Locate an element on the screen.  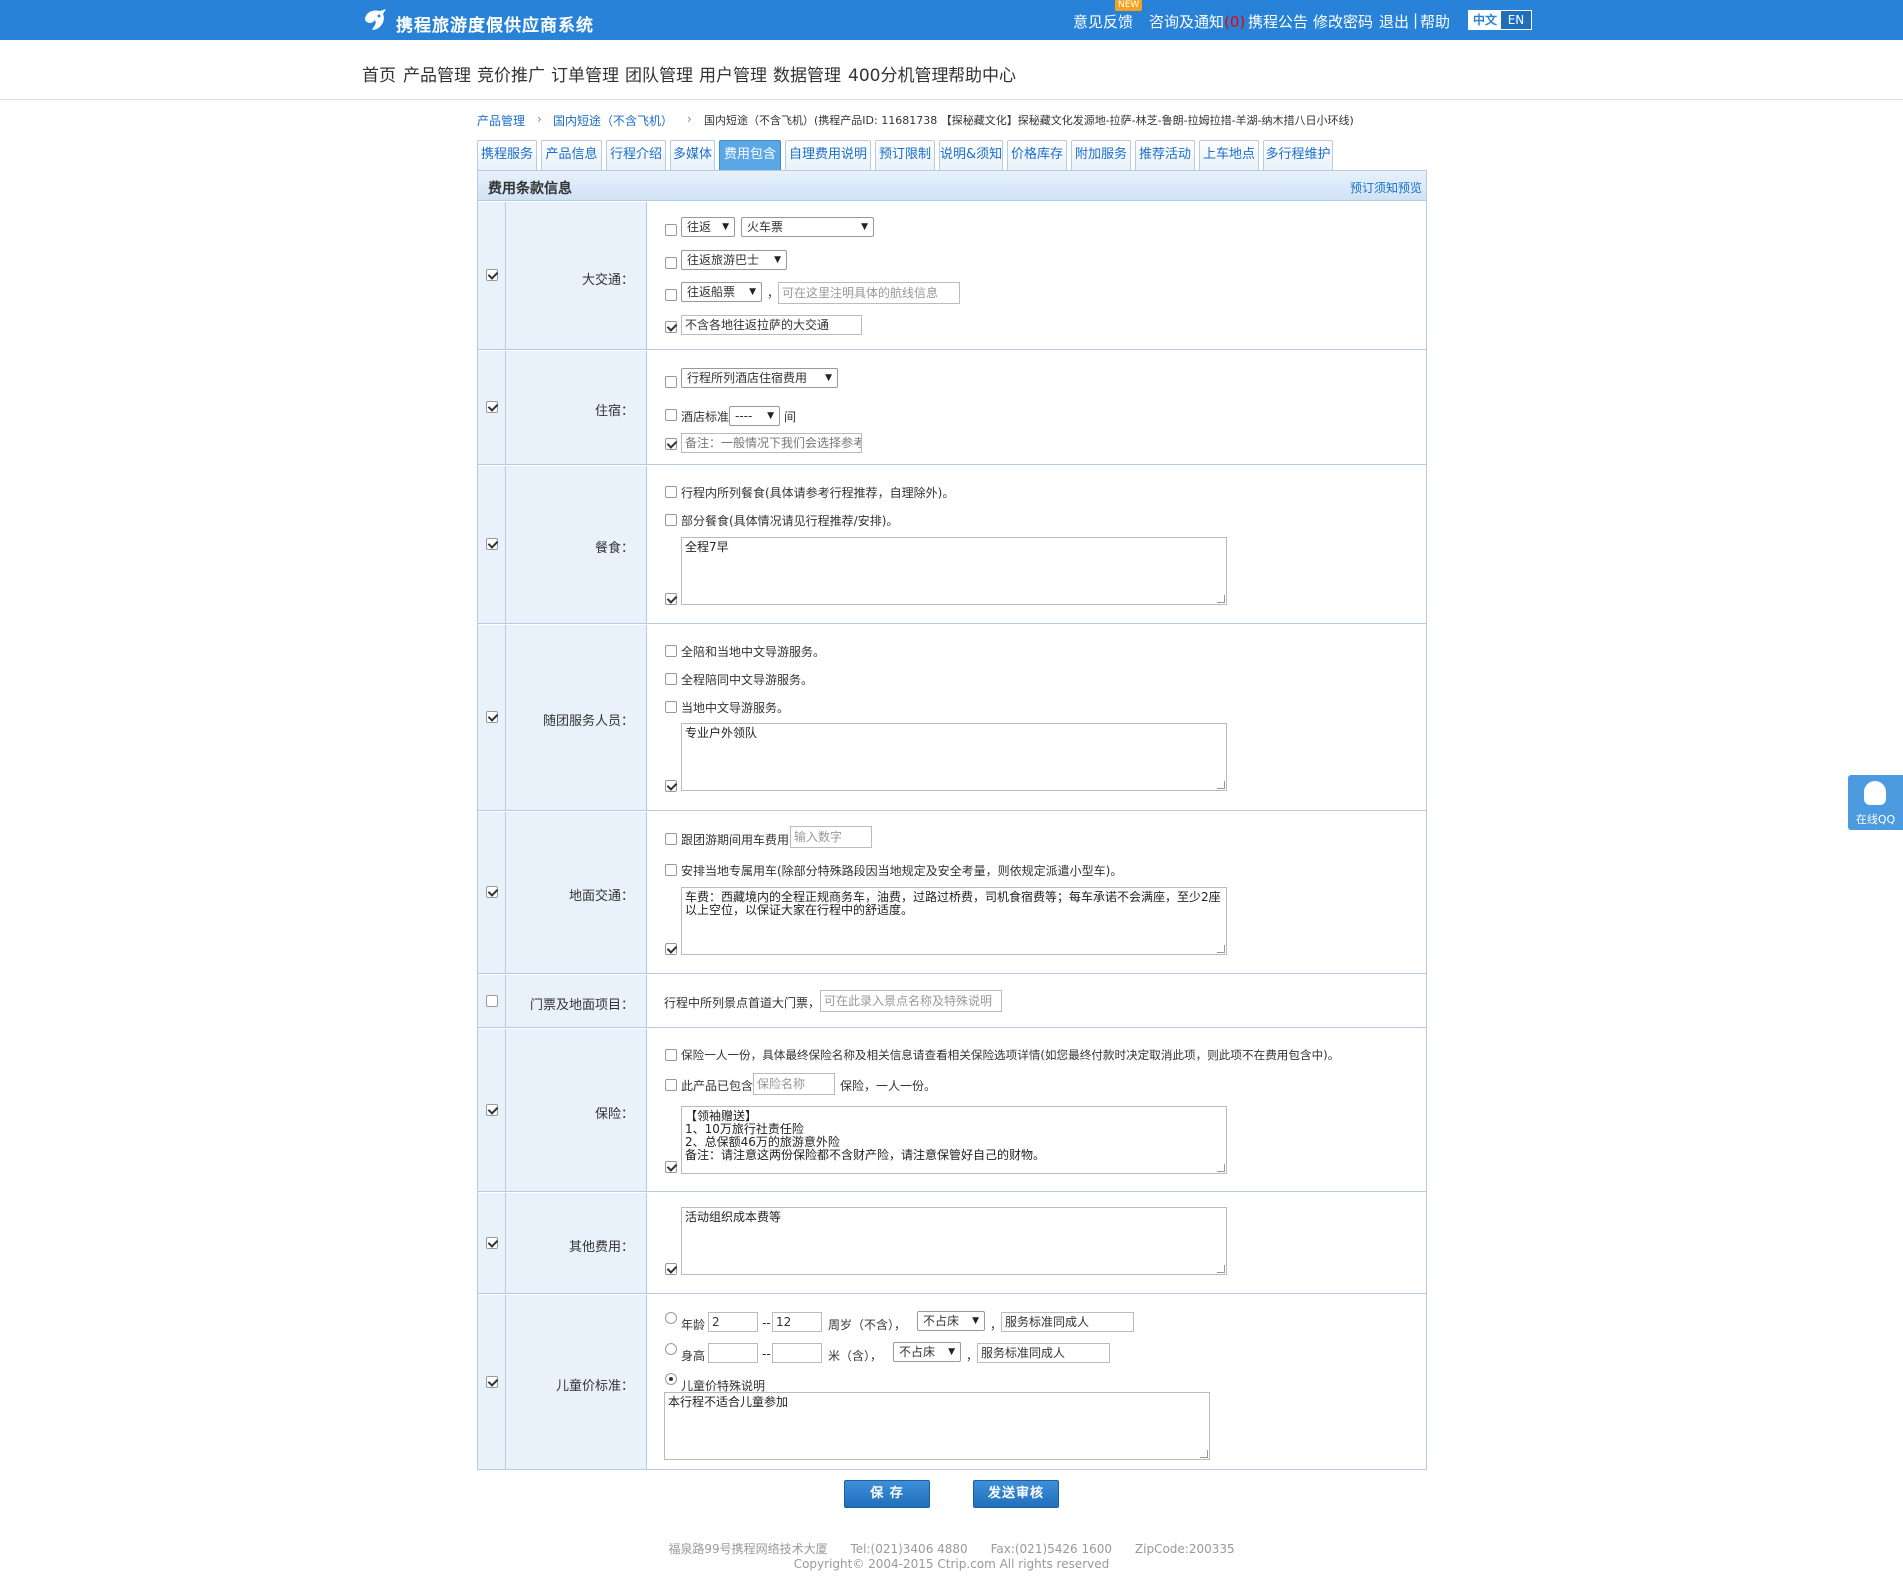
breadcrumb-product: 产品管理 is located at coordinates (501, 120).